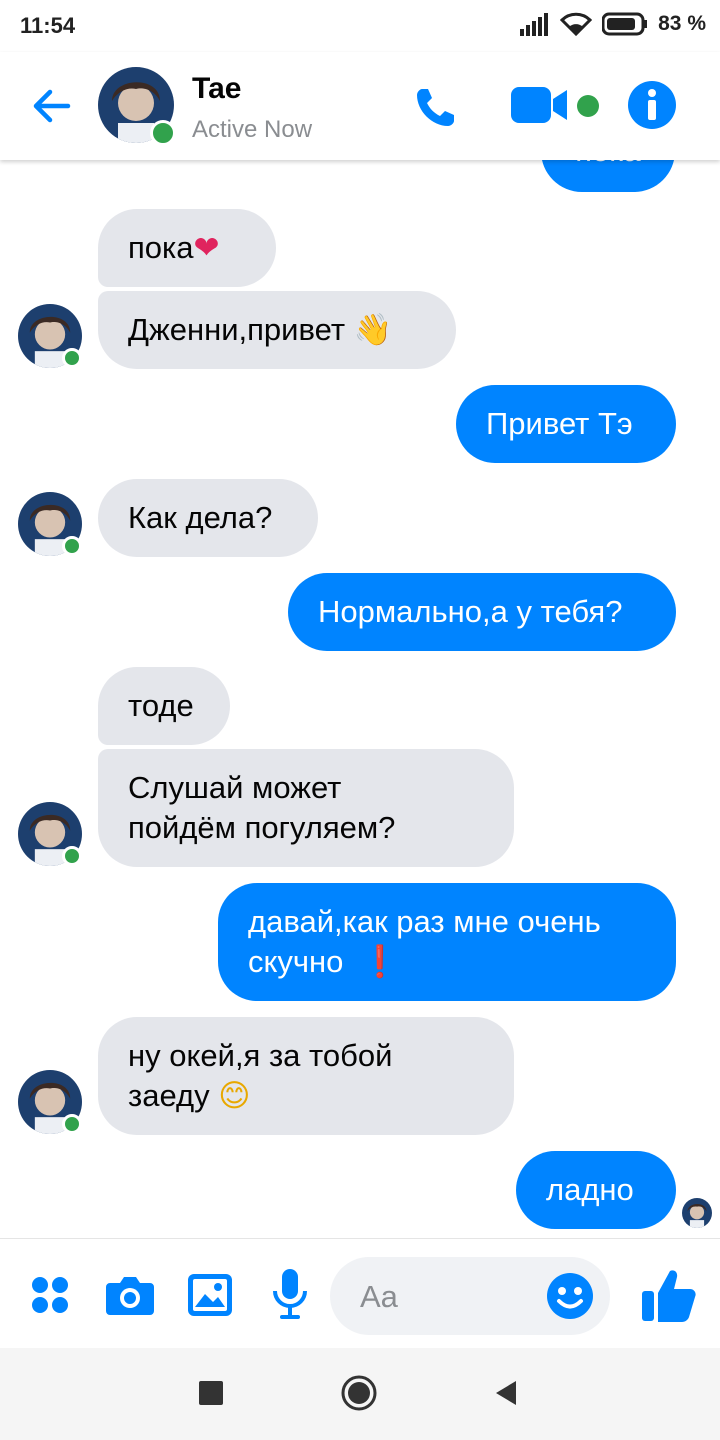  I want to click on status-icons: 83 %, so click(613, 24).